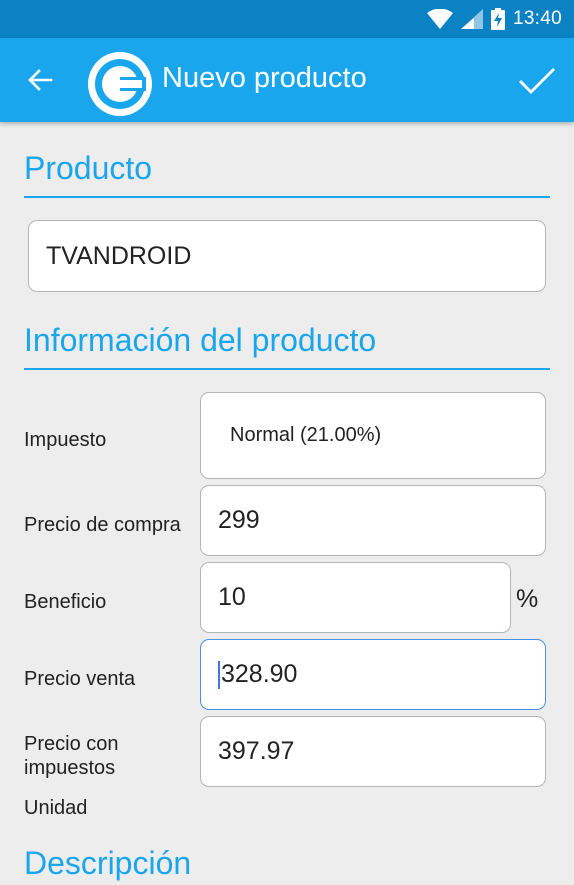 The image size is (574, 885). What do you see at coordinates (373, 751) in the screenshot?
I see `price-with-tax-input: 397.97` at bounding box center [373, 751].